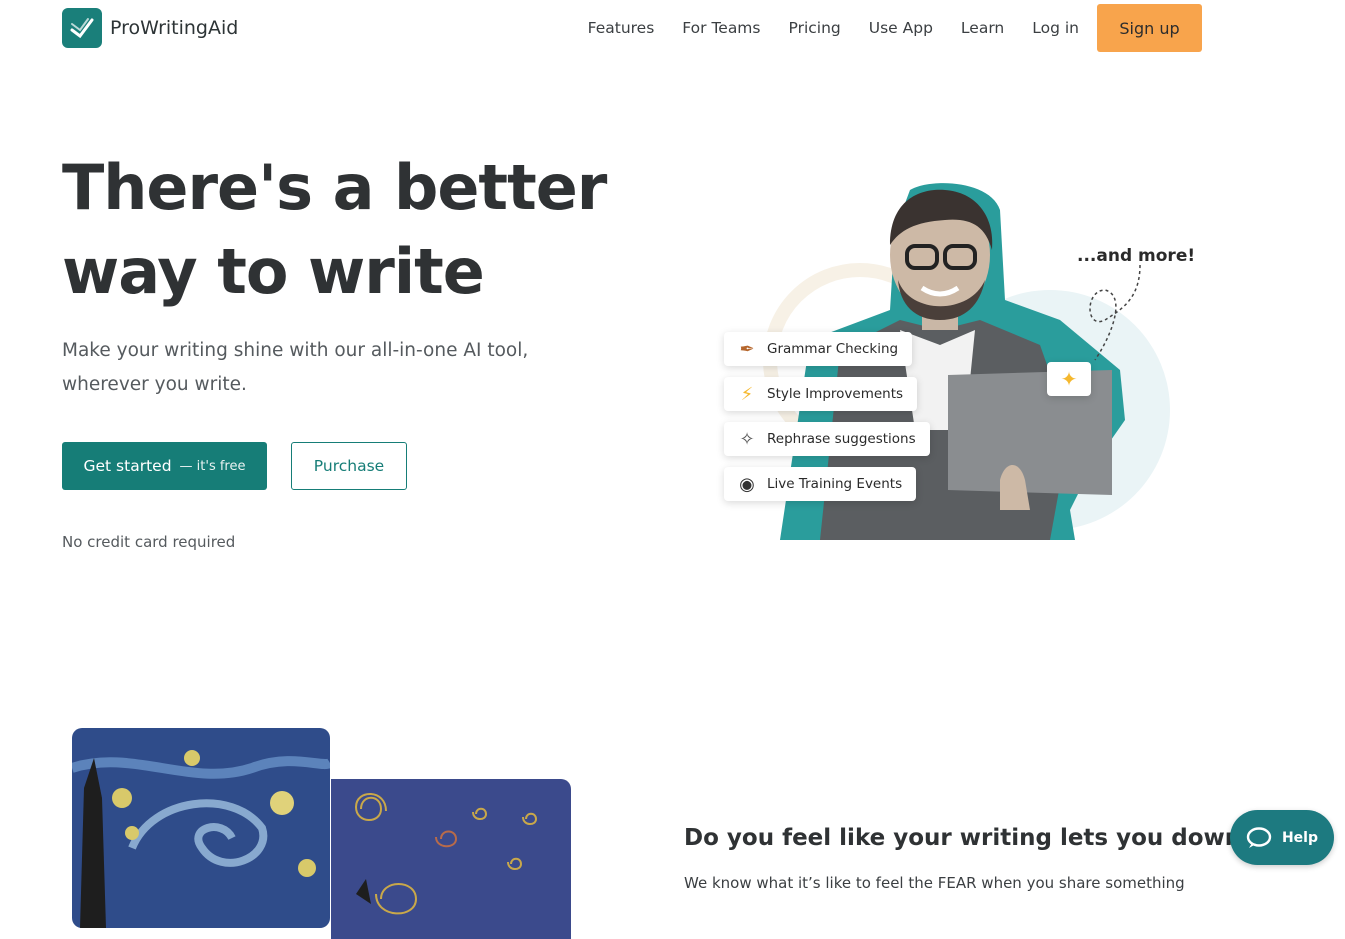  I want to click on purchase-button: Purchase, so click(349, 466).